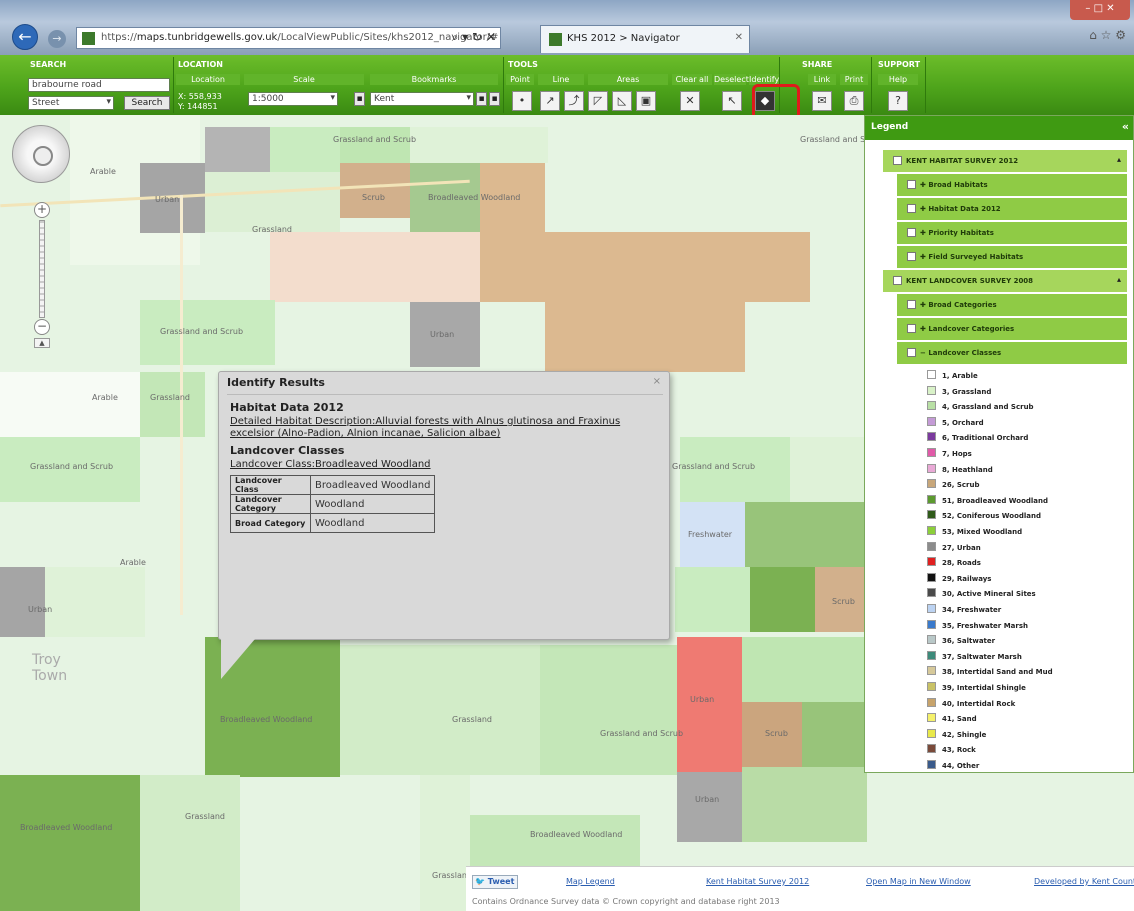 The image size is (1134, 911). What do you see at coordinates (854, 101) in the screenshot?
I see `print-icon: ⎙` at bounding box center [854, 101].